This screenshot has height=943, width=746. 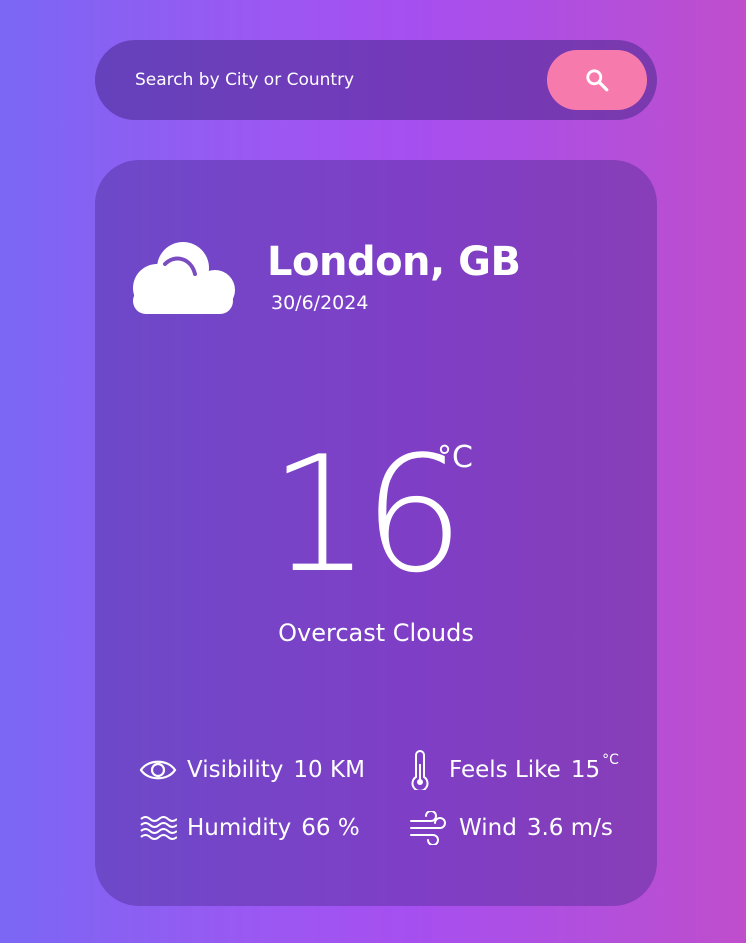 I want to click on temperature: 16, so click(x=367, y=514).